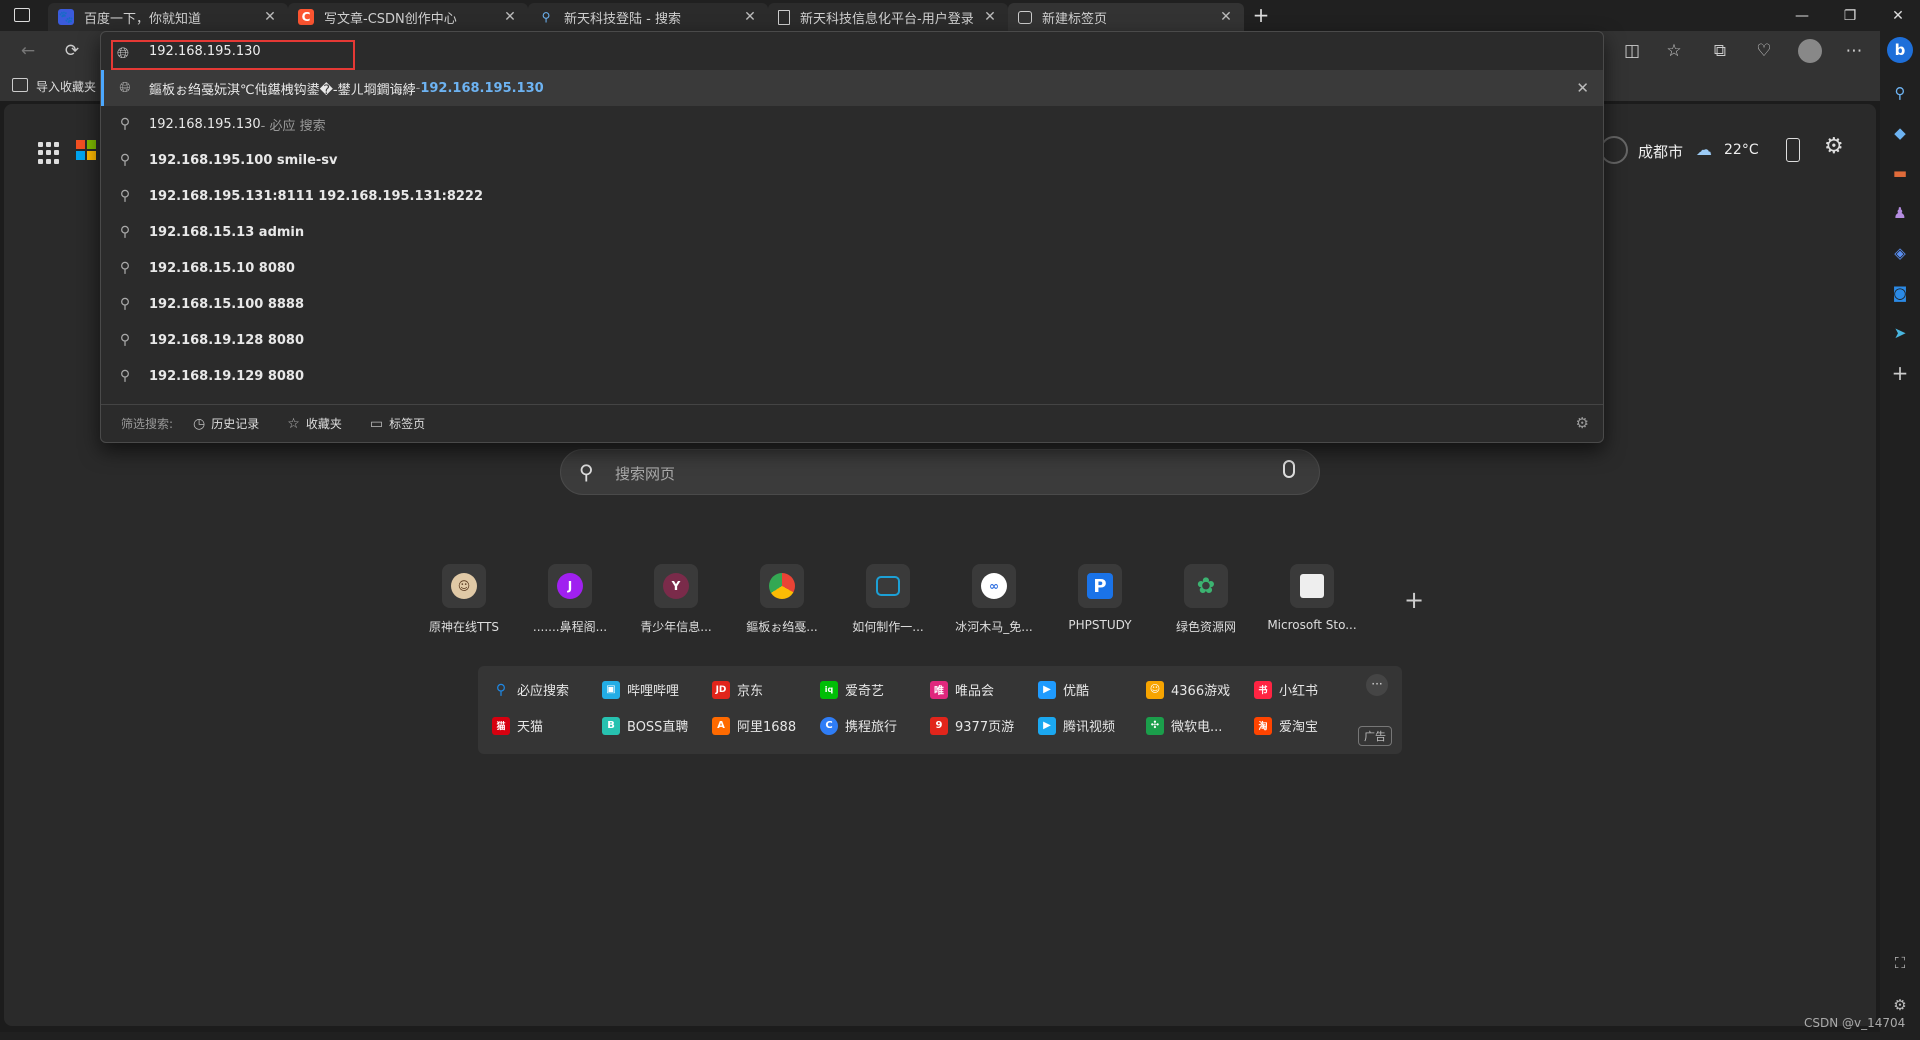 This screenshot has height=1040, width=1920. Describe the element at coordinates (1854, 51) in the screenshot. I see `more-menu-icon: ⋯` at that location.